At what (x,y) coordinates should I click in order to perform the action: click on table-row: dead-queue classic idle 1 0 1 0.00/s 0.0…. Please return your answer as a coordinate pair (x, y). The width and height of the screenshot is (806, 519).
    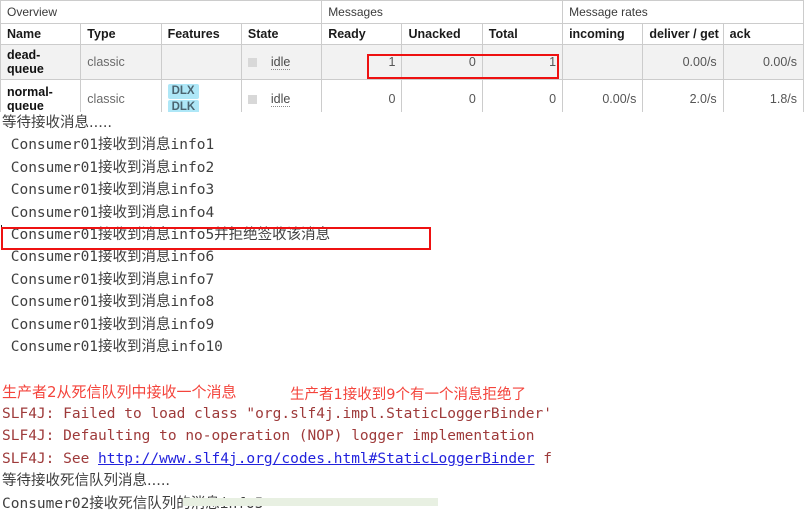
    Looking at the image, I should click on (402, 62).